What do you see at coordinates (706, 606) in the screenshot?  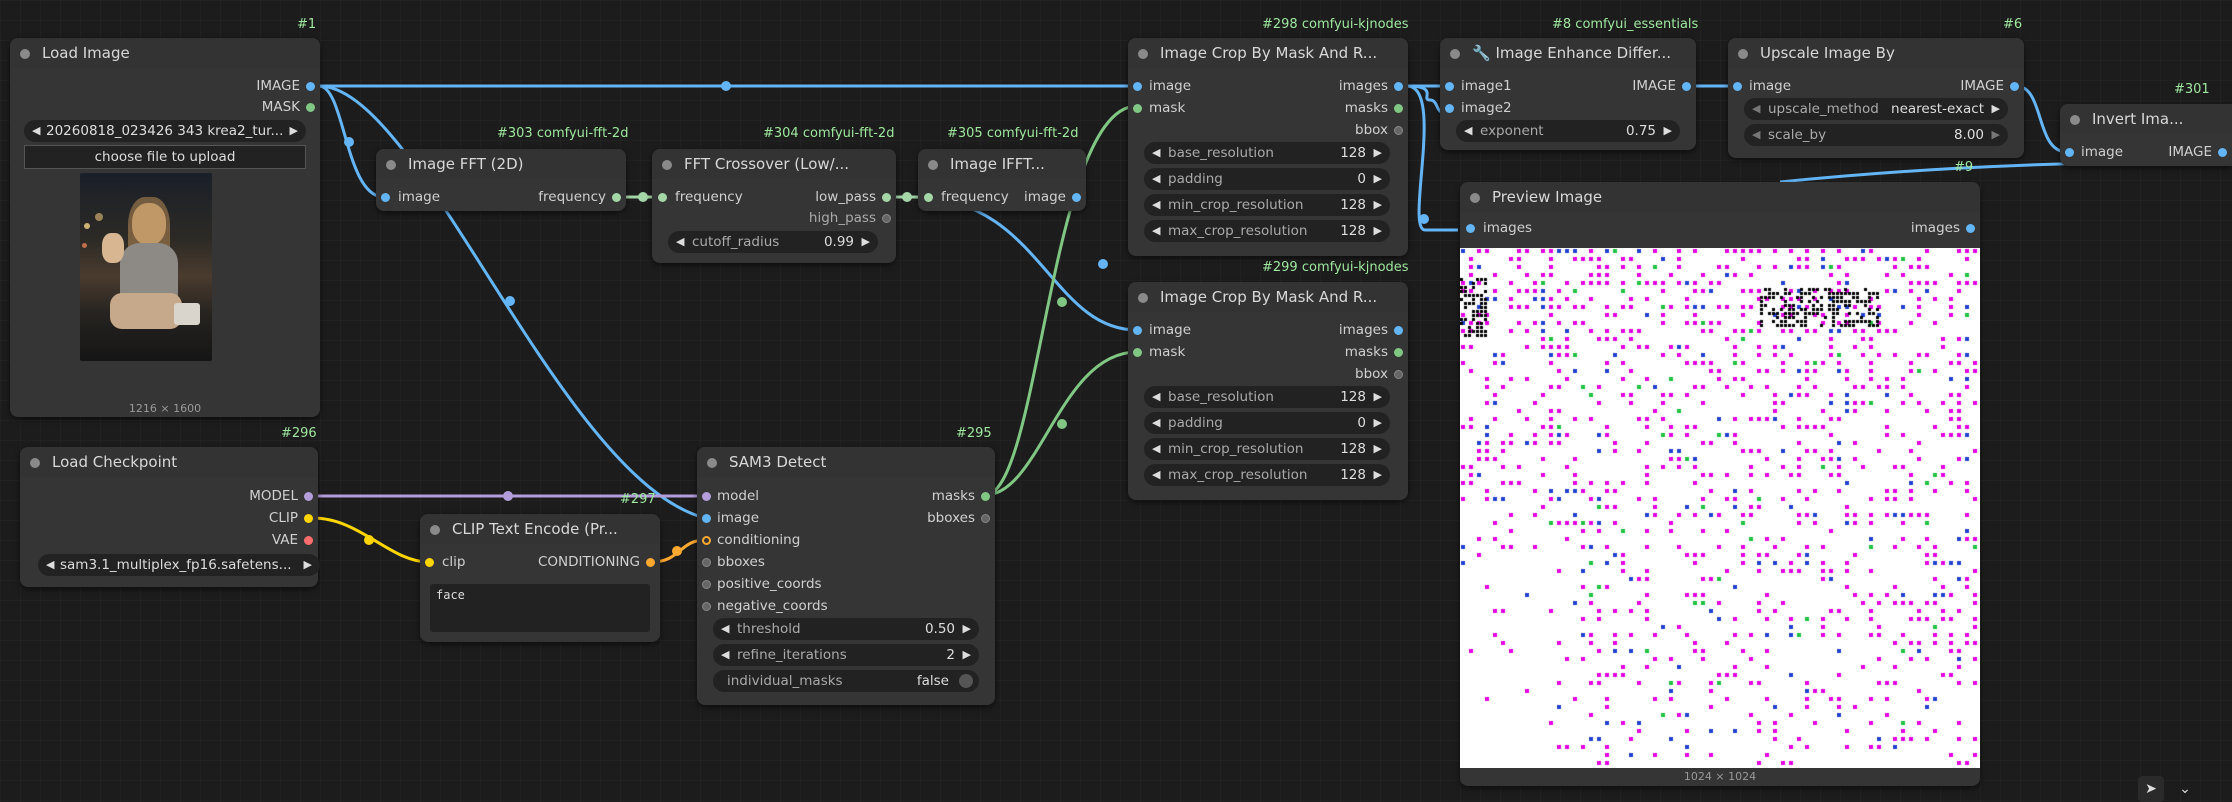 I see `input-socket-negative-coords` at bounding box center [706, 606].